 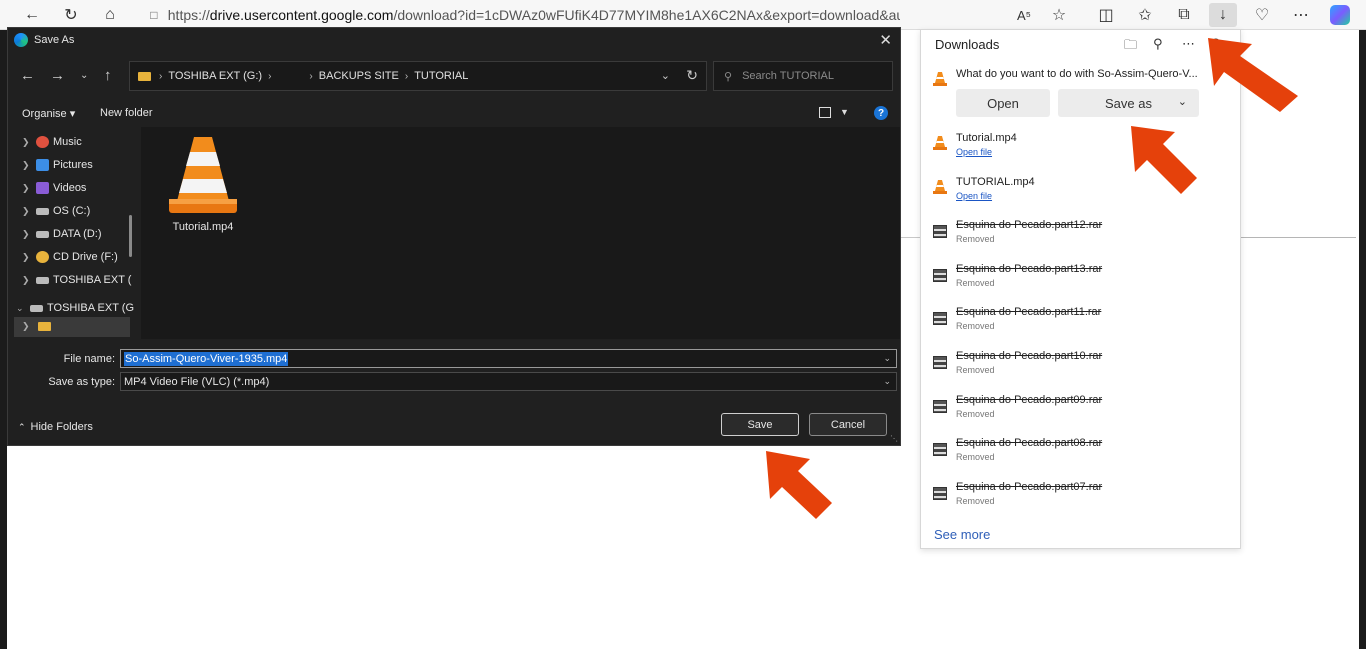 I want to click on cancel-button: Cancel, so click(x=848, y=424).